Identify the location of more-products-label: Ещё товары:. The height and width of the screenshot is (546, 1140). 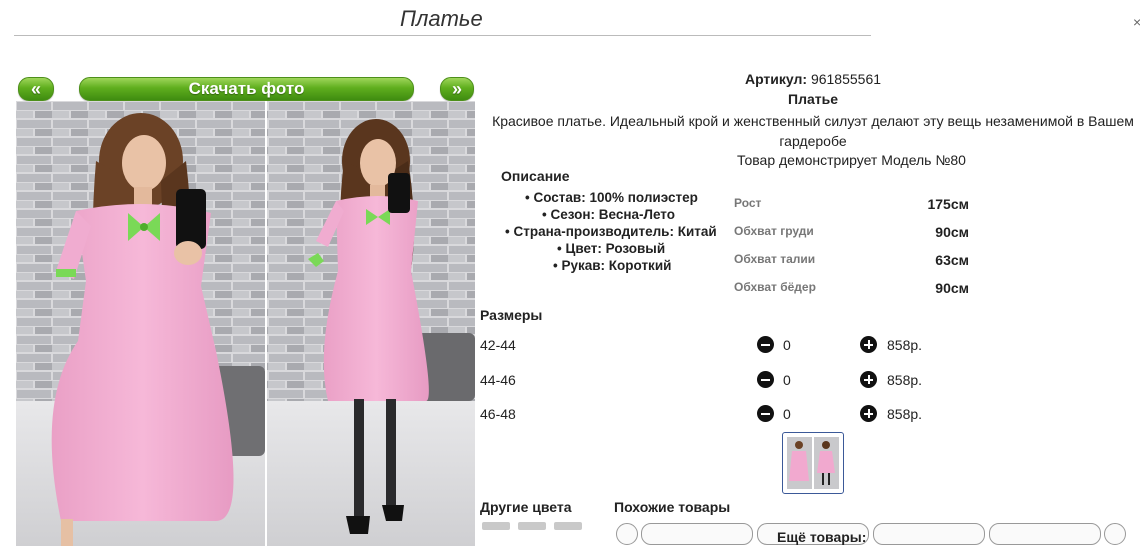
(822, 537).